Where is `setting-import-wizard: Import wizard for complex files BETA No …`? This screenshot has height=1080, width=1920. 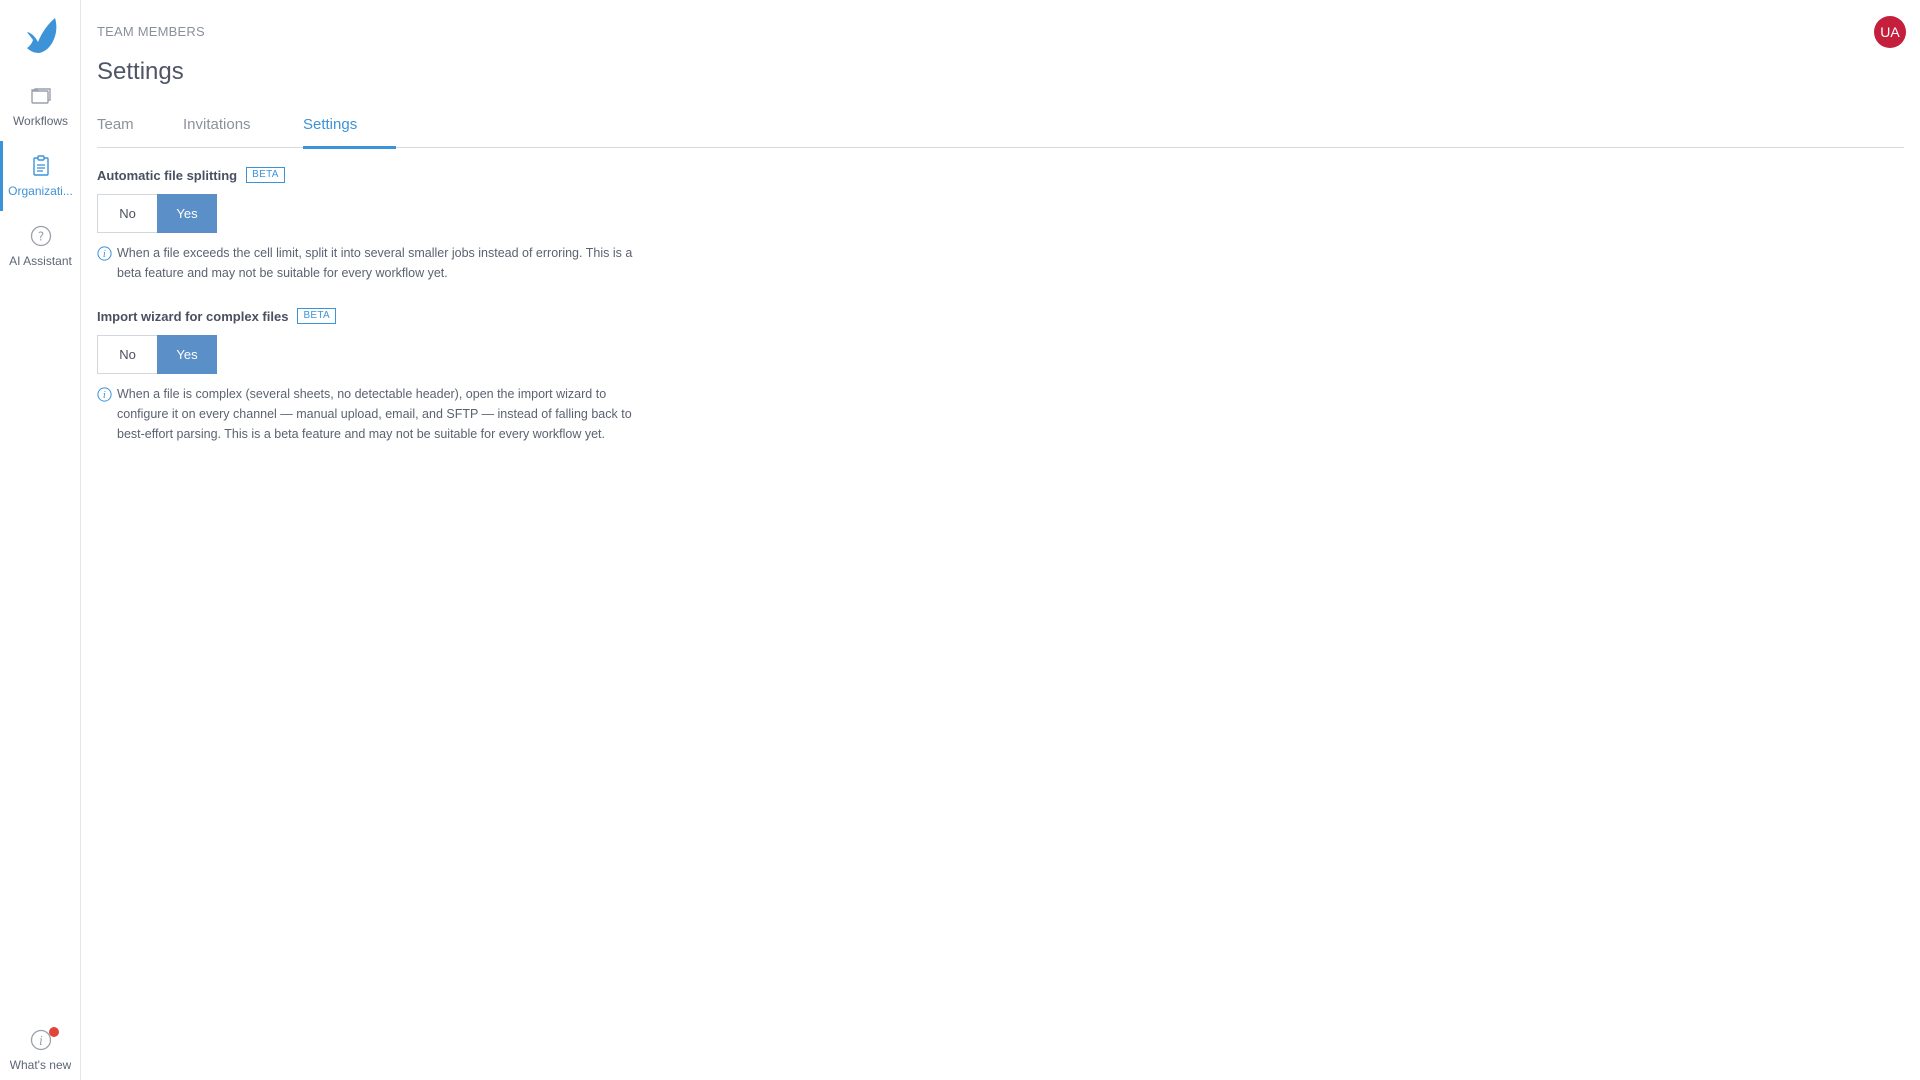
setting-import-wizard: Import wizard for complex files BETA No … is located at coordinates (377, 376).